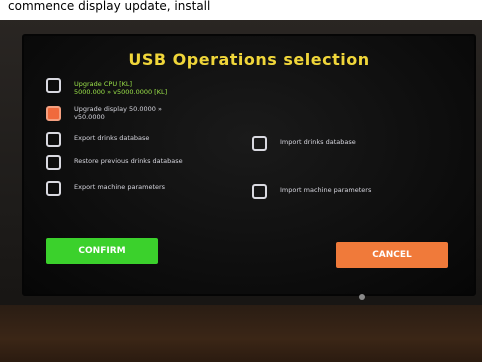 The image size is (482, 362). What do you see at coordinates (318, 142) in the screenshot?
I see `import-drinks-label: Import drinks database` at bounding box center [318, 142].